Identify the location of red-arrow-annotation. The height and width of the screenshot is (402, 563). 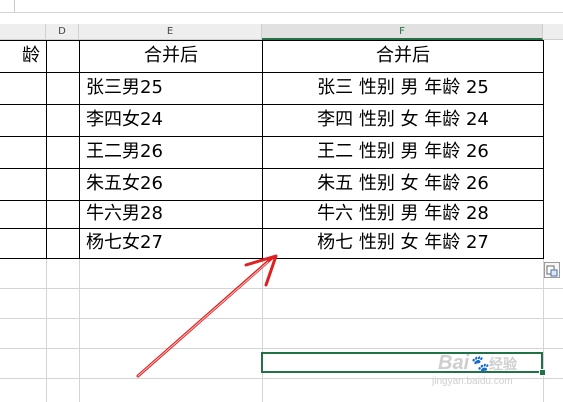
(207, 316).